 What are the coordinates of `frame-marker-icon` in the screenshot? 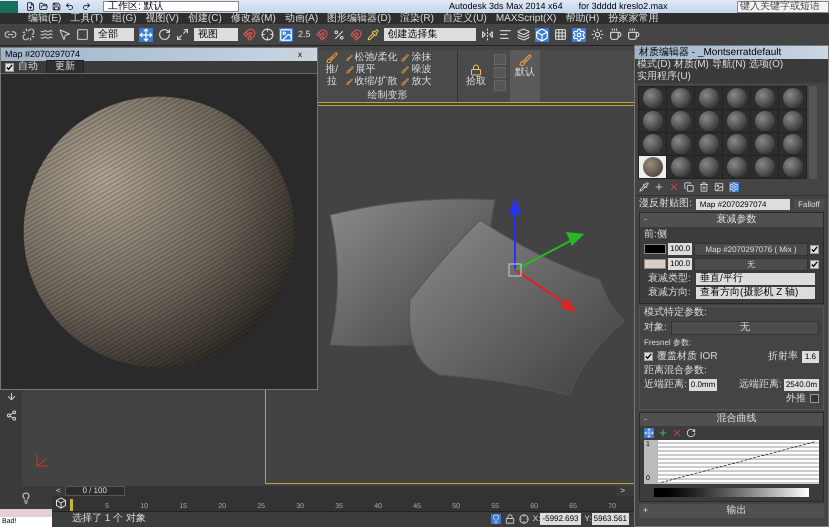 It's located at (71, 505).